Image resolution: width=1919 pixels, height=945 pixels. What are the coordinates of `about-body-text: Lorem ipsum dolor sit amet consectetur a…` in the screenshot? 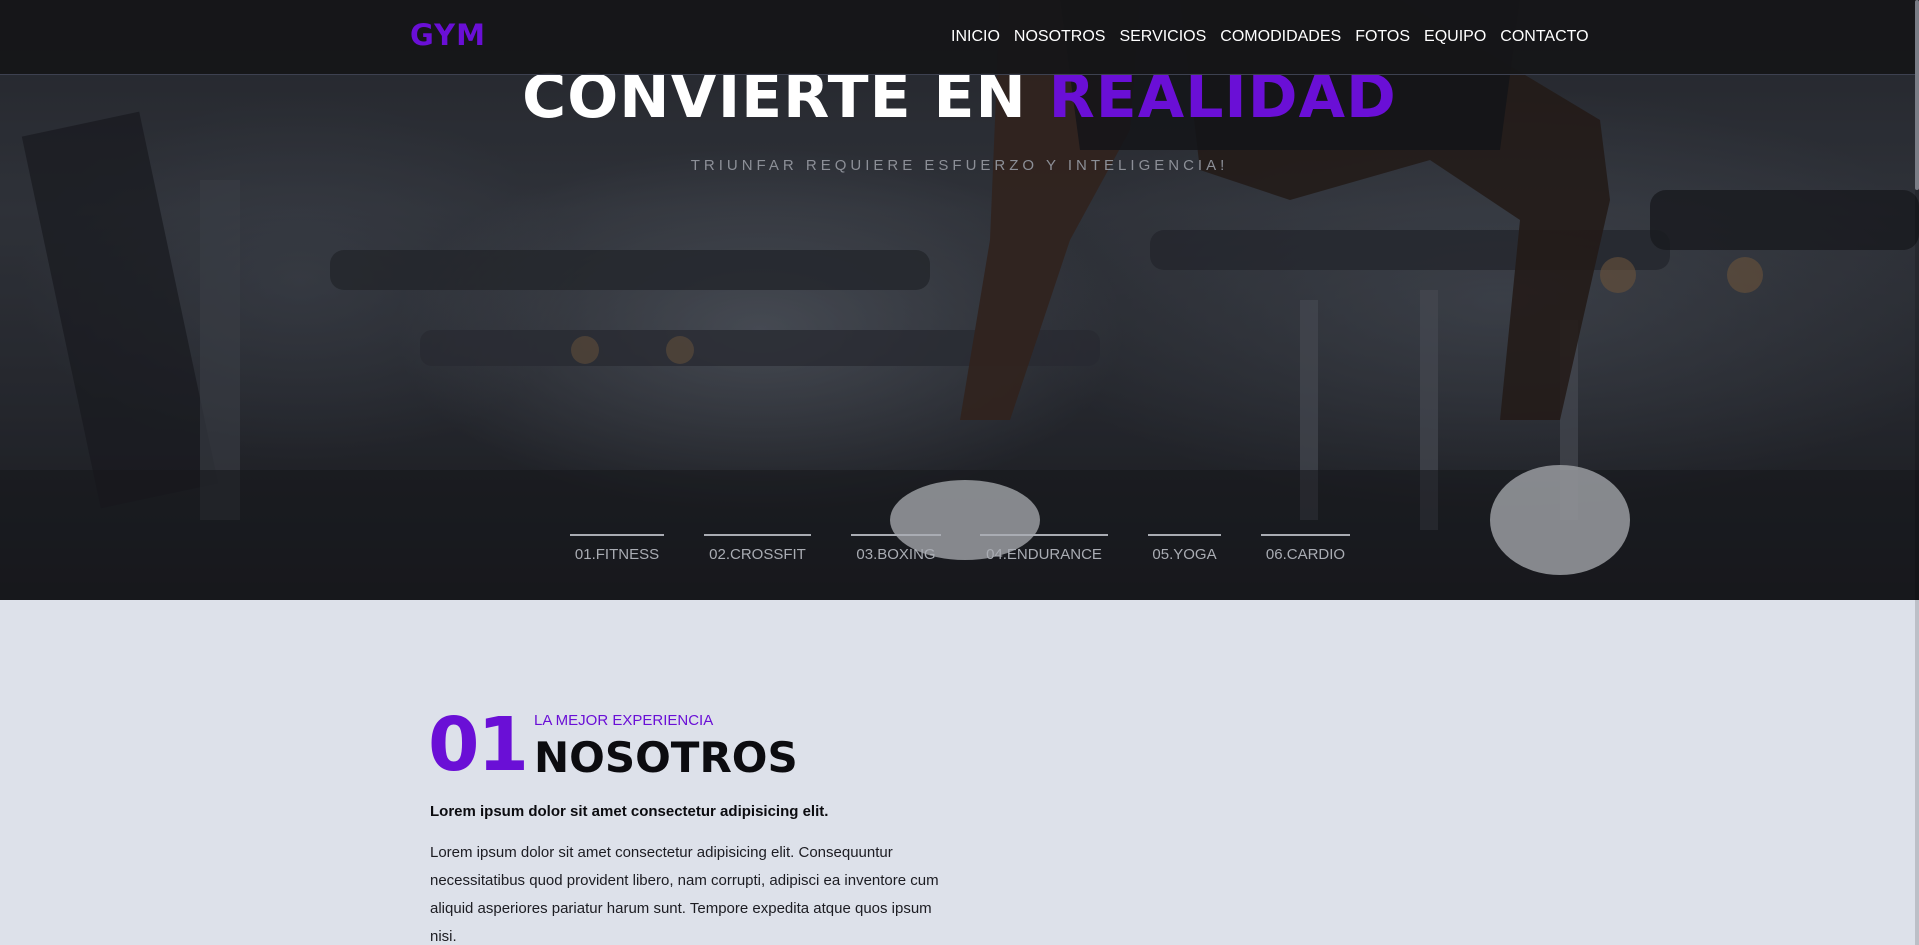 It's located at (684, 894).